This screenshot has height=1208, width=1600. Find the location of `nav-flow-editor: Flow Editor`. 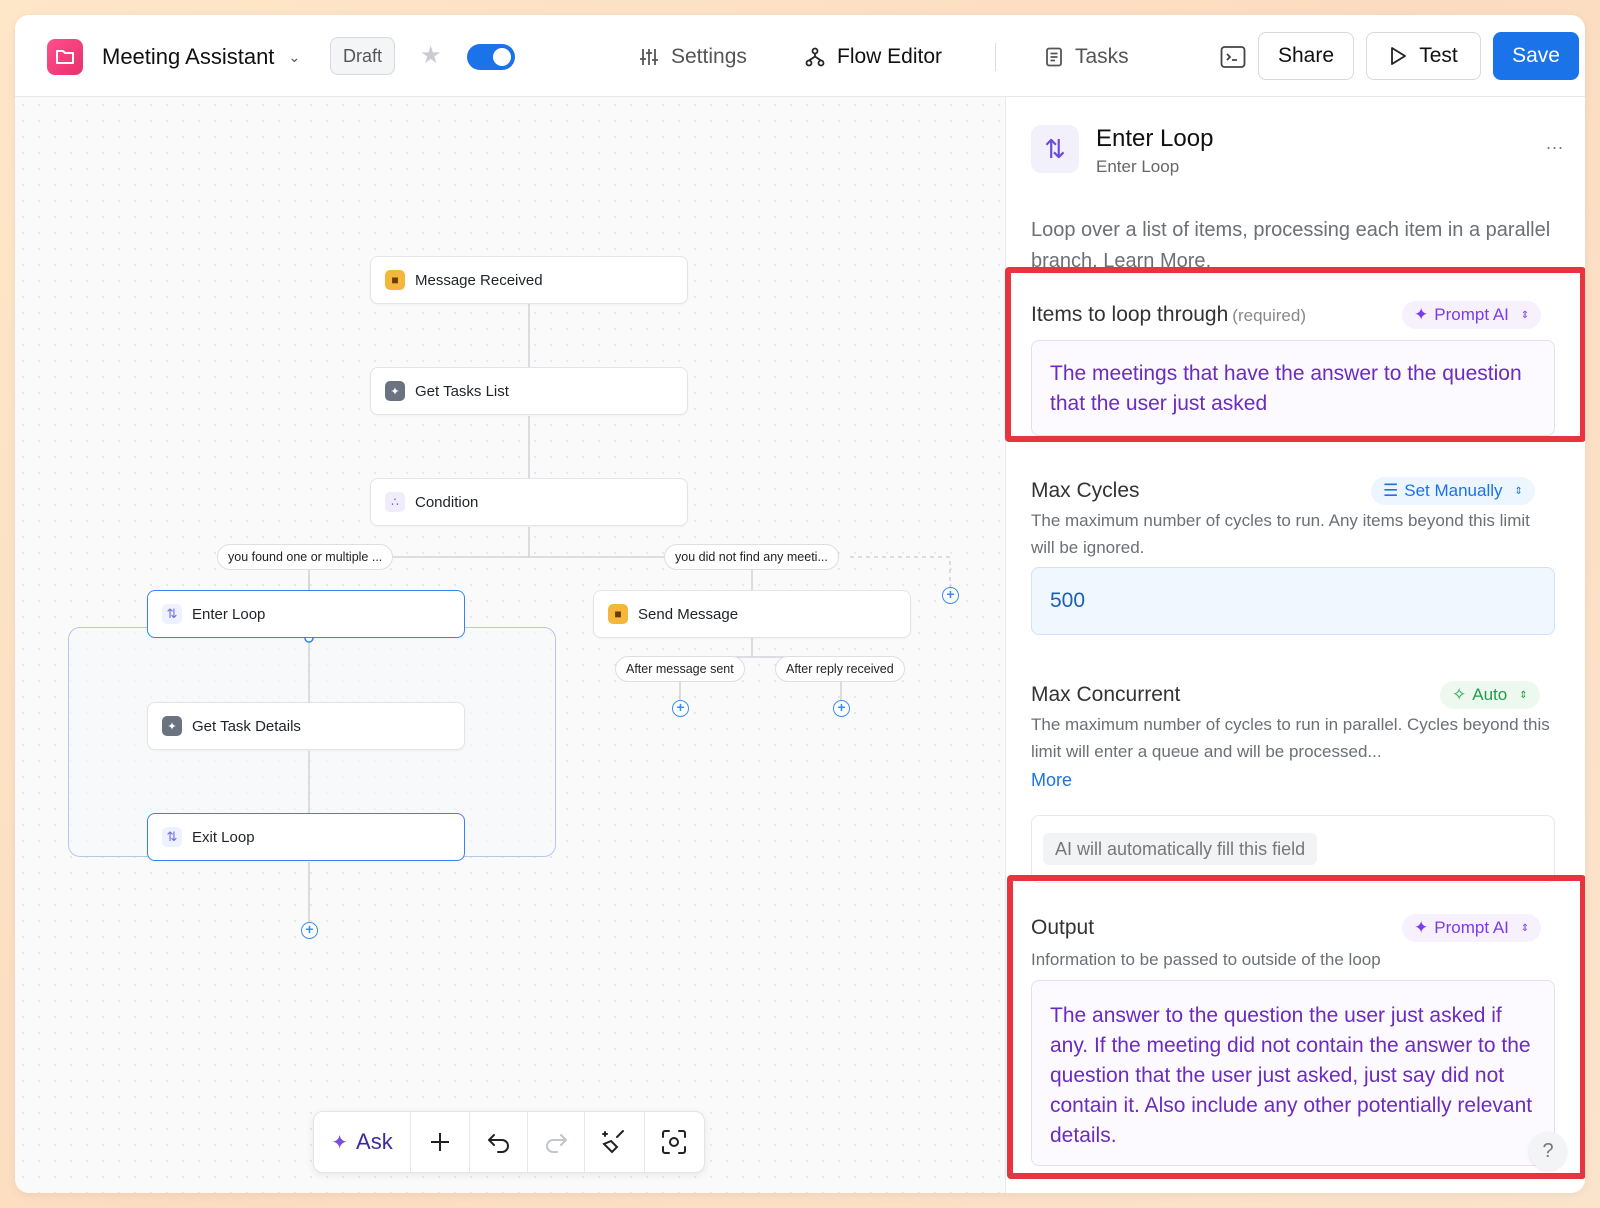

nav-flow-editor: Flow Editor is located at coordinates (873, 57).